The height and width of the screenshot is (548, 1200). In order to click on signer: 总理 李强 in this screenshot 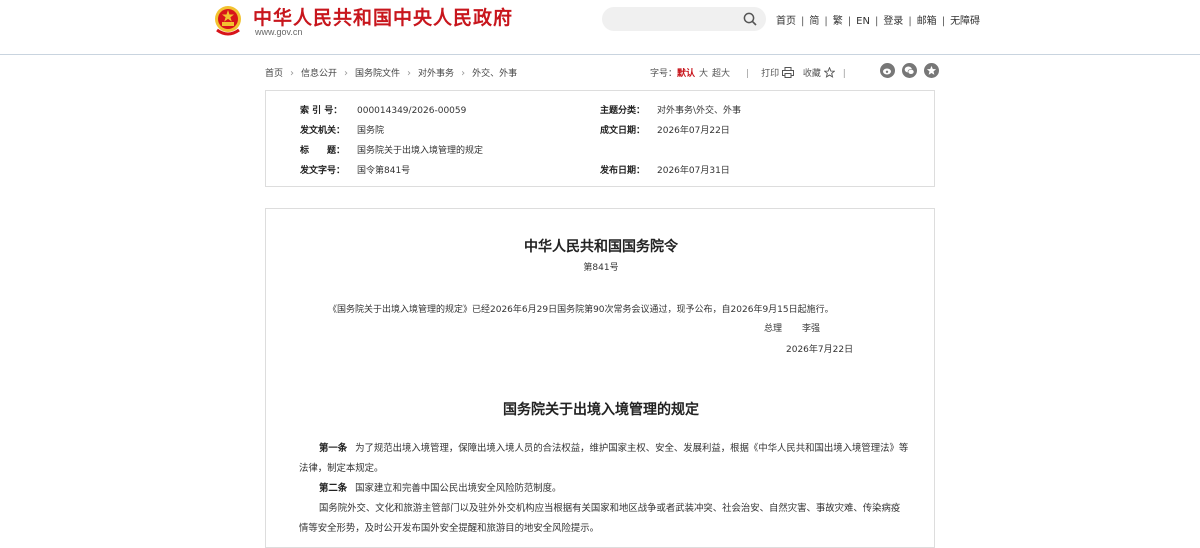, I will do `click(792, 327)`.